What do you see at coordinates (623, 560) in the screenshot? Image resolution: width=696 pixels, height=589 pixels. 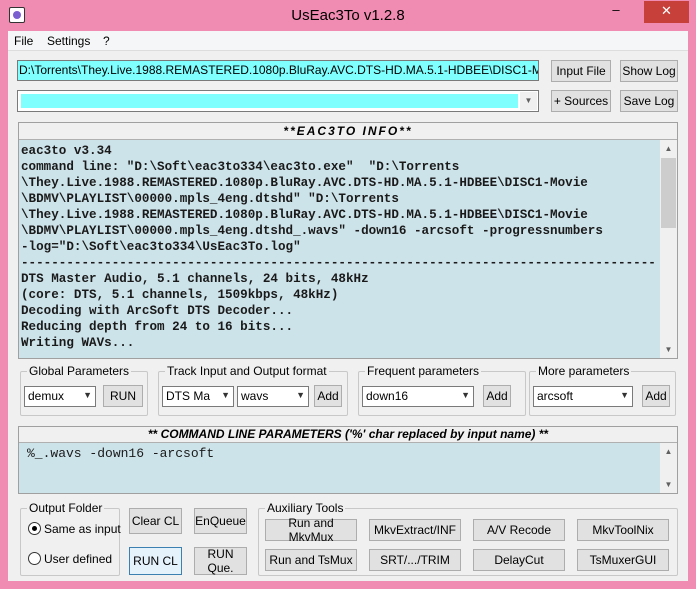 I see `tsmuxergui-button: TsMuxerGUI` at bounding box center [623, 560].